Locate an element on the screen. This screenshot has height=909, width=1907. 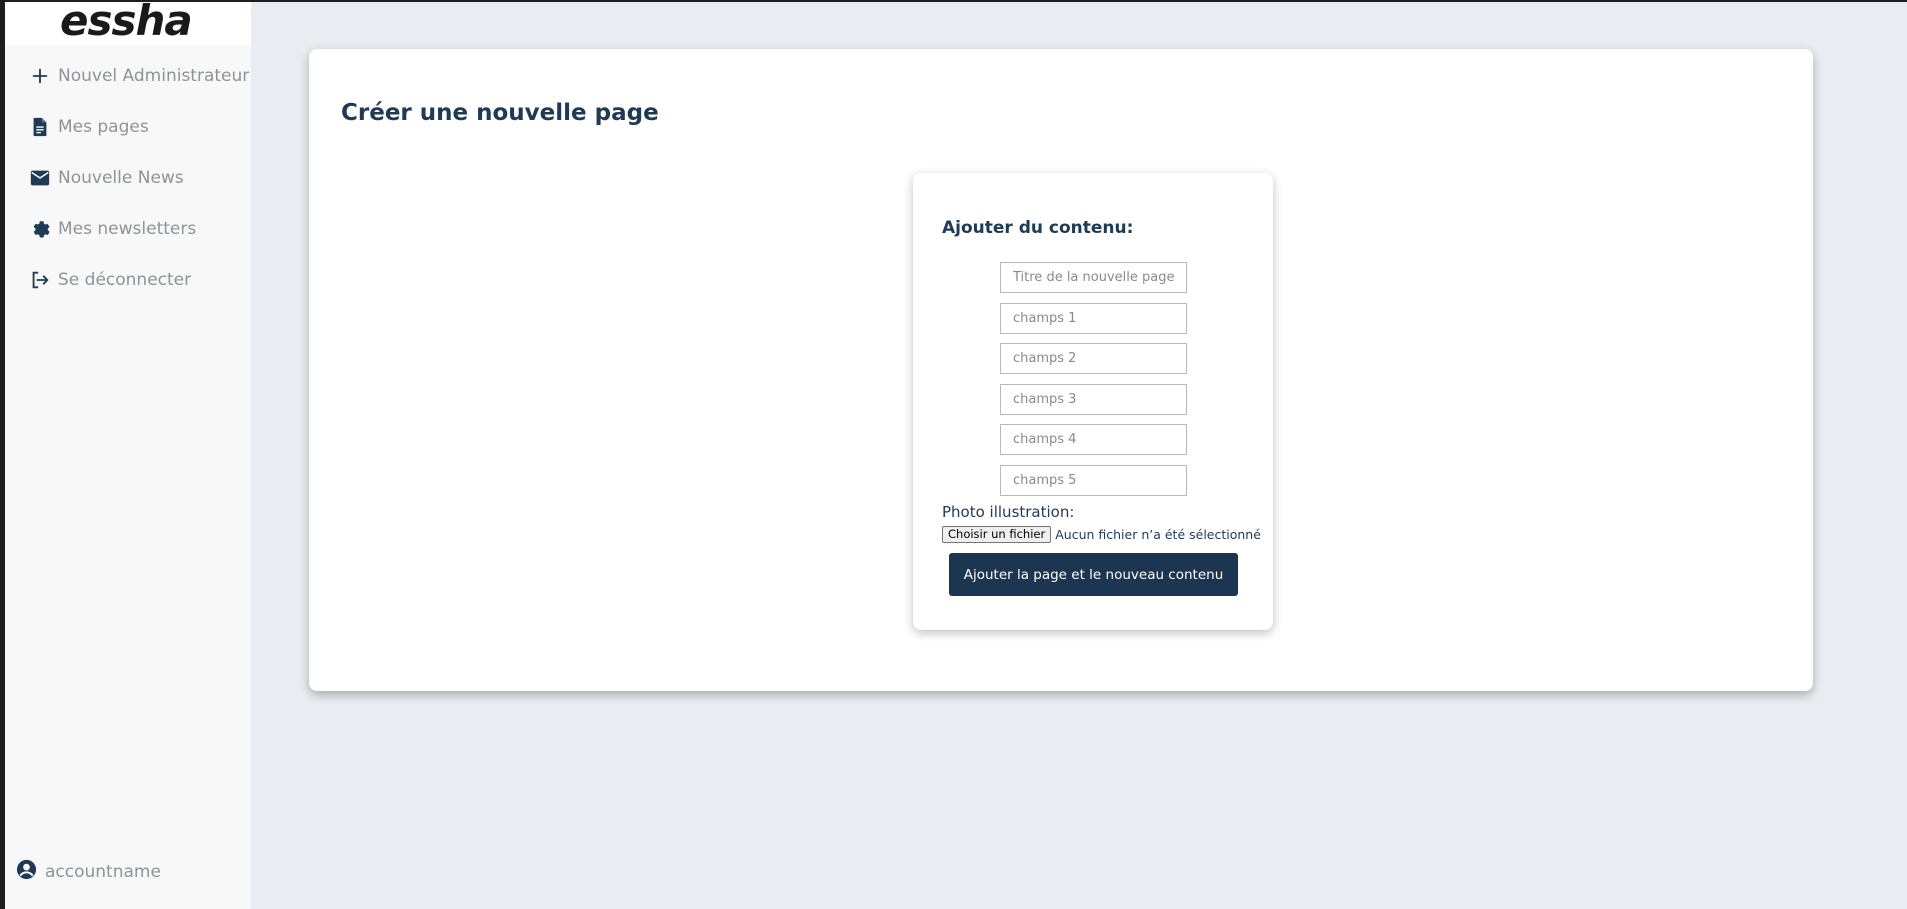
envelope-icon is located at coordinates (43, 178).